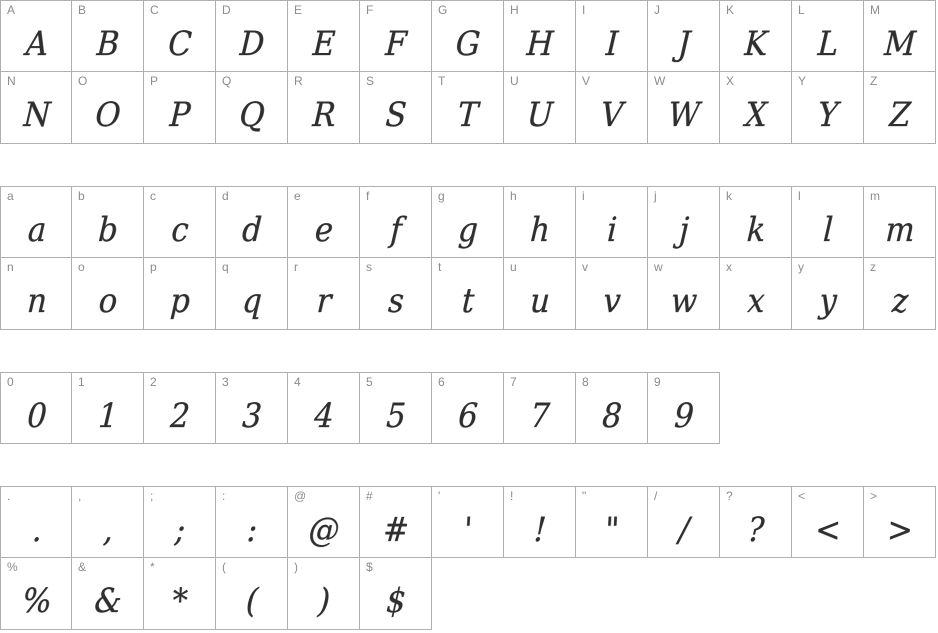  What do you see at coordinates (396, 44) in the screenshot?
I see `glyph-sample: F` at bounding box center [396, 44].